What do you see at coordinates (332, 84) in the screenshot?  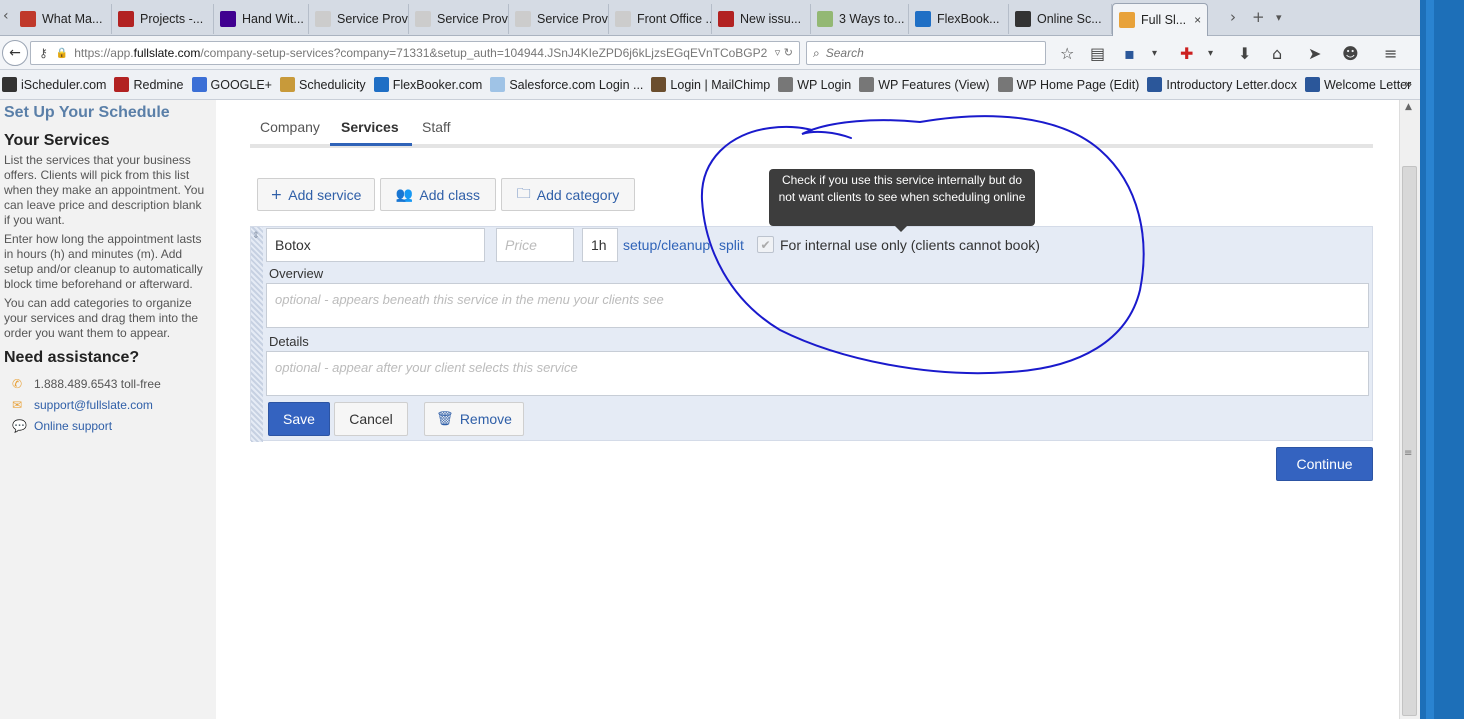 I see `bookmark-label: Schedulicity` at bounding box center [332, 84].